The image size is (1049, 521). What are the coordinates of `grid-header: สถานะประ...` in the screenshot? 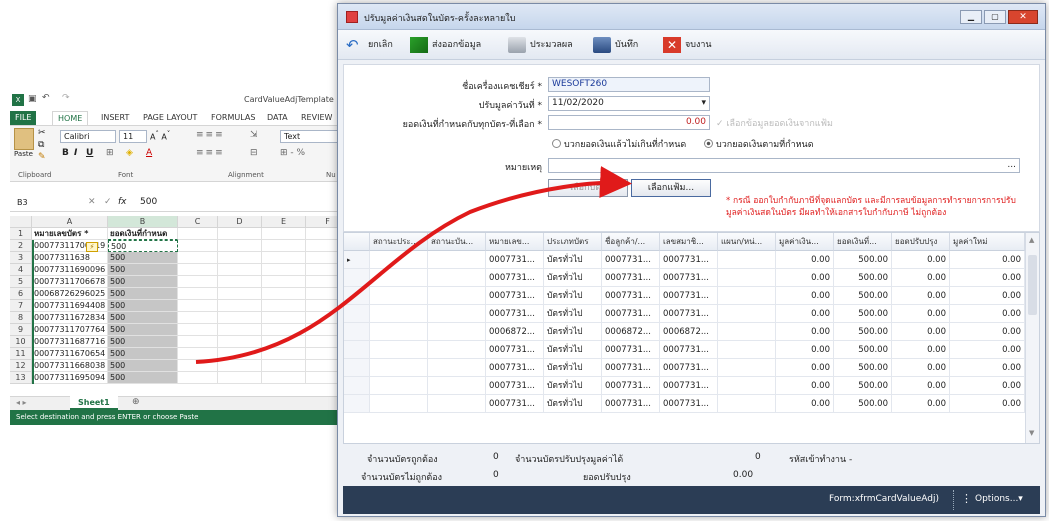 It's located at (399, 242).